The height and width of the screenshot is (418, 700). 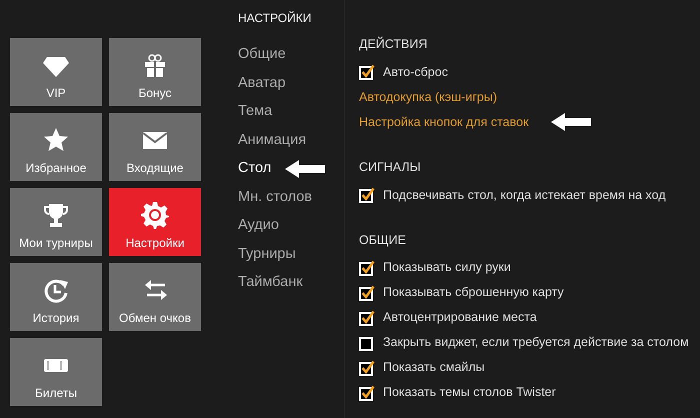 I want to click on star-icon, so click(x=56, y=140).